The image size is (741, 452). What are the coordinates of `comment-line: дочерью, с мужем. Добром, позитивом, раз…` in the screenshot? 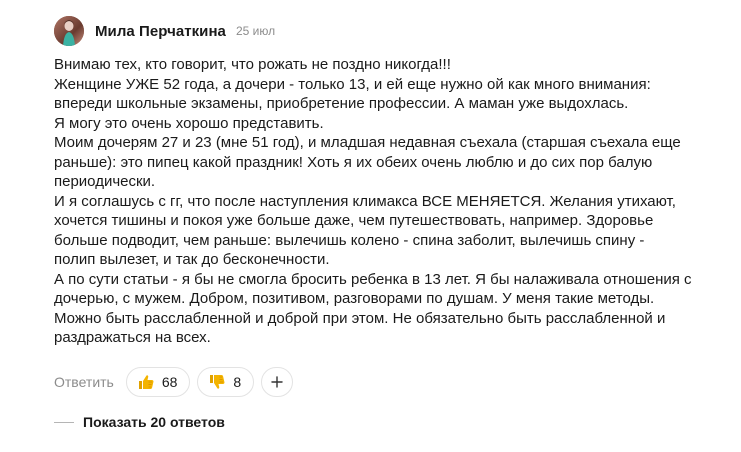 It's located at (354, 298).